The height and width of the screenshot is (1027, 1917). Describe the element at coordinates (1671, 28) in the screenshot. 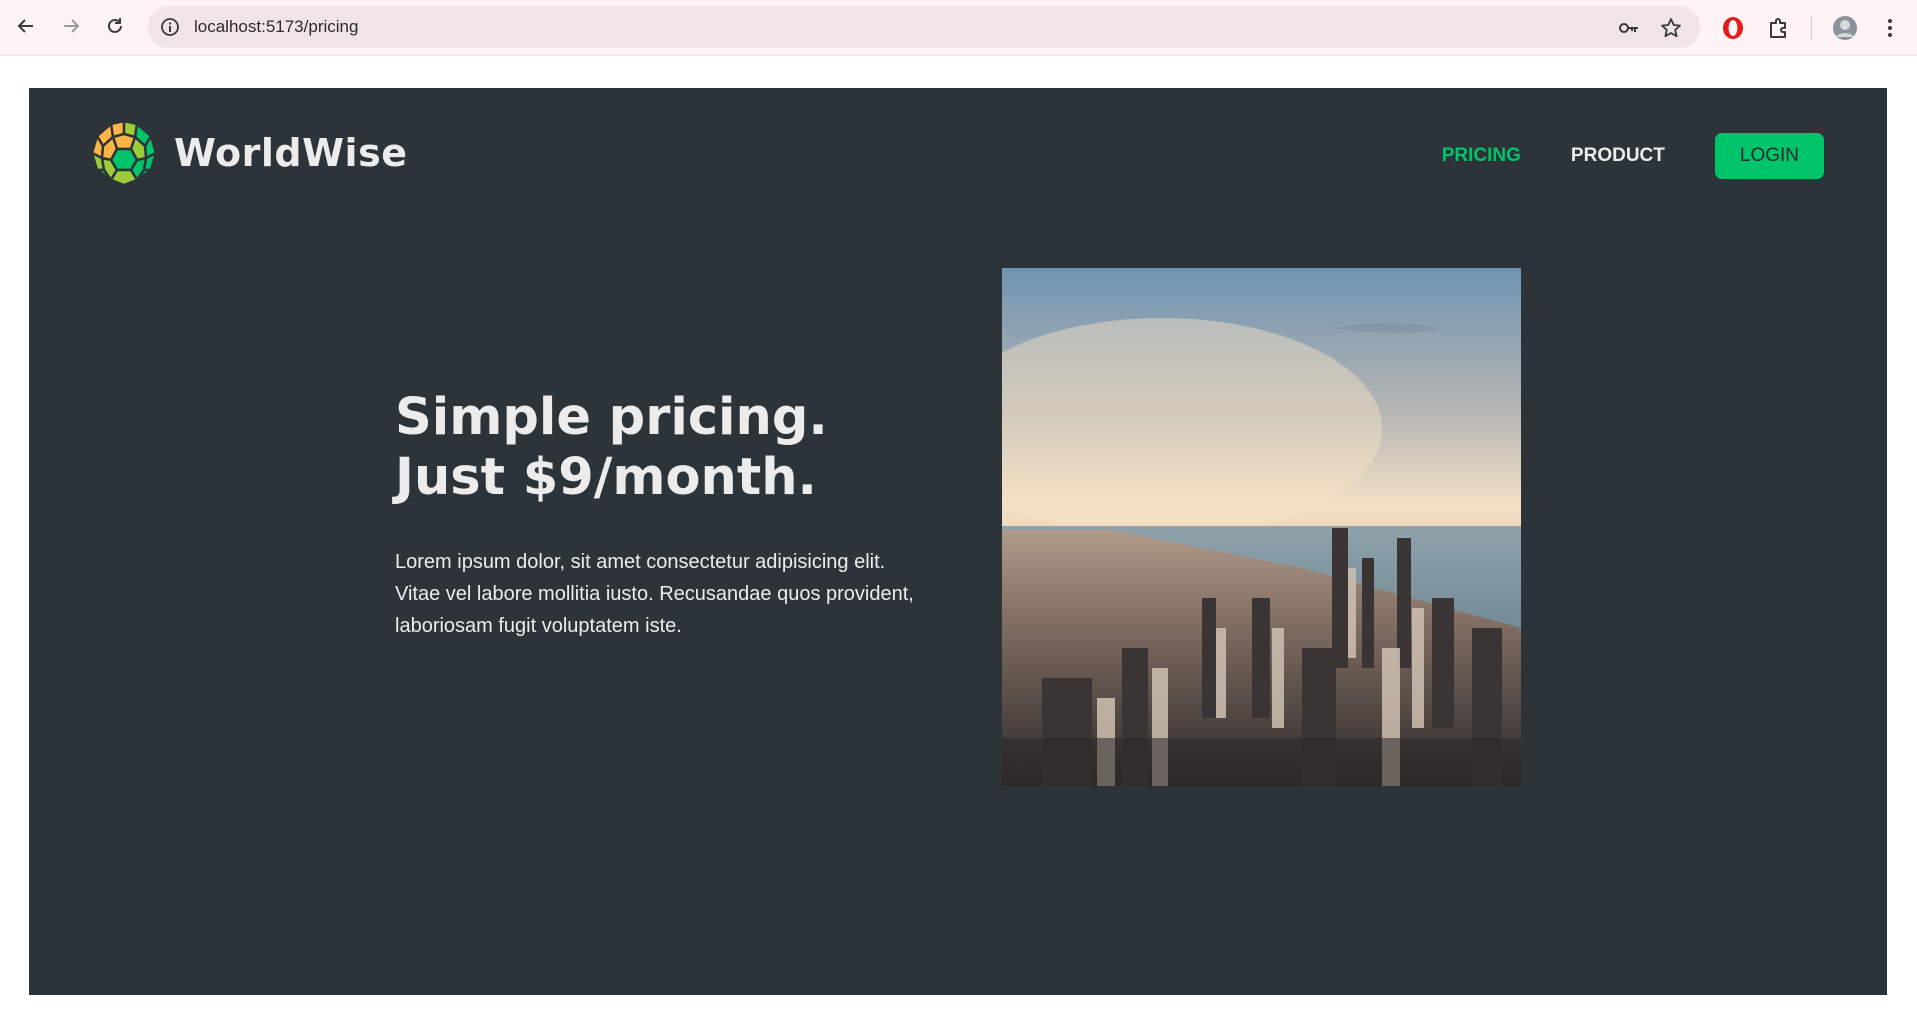

I see `star-icon` at that location.